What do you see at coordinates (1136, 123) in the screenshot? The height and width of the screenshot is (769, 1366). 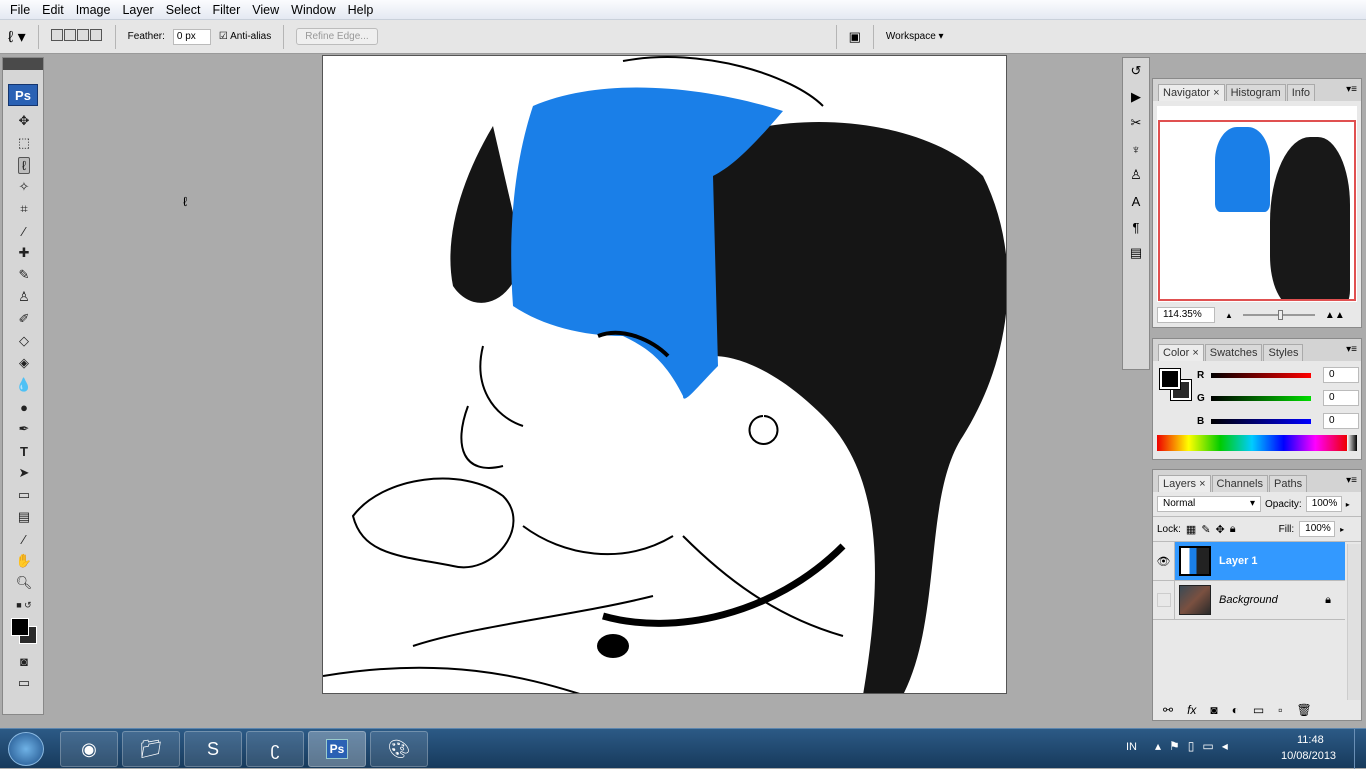 I see `tool-presets-icon: ✂` at bounding box center [1136, 123].